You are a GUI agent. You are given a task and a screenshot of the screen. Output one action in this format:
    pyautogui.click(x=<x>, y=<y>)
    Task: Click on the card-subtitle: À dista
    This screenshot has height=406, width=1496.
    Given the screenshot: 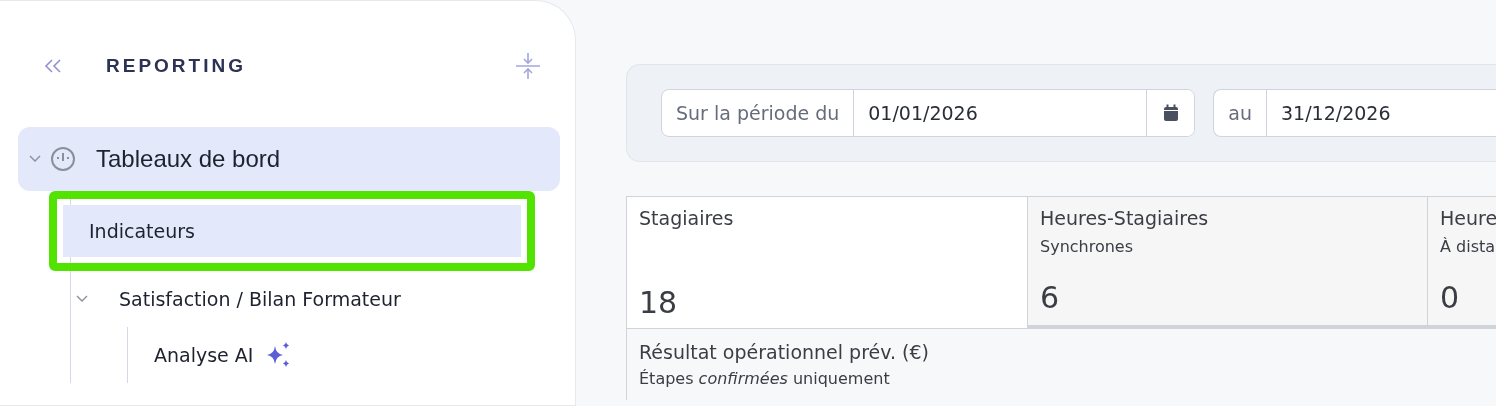 What is the action you would take?
    pyautogui.click(x=1468, y=246)
    